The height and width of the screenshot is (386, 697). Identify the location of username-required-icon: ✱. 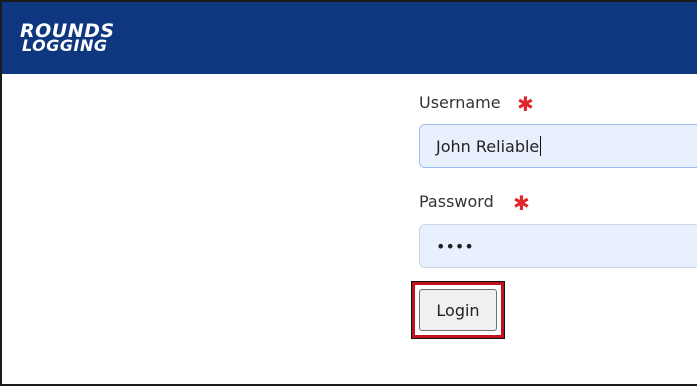
(525, 104).